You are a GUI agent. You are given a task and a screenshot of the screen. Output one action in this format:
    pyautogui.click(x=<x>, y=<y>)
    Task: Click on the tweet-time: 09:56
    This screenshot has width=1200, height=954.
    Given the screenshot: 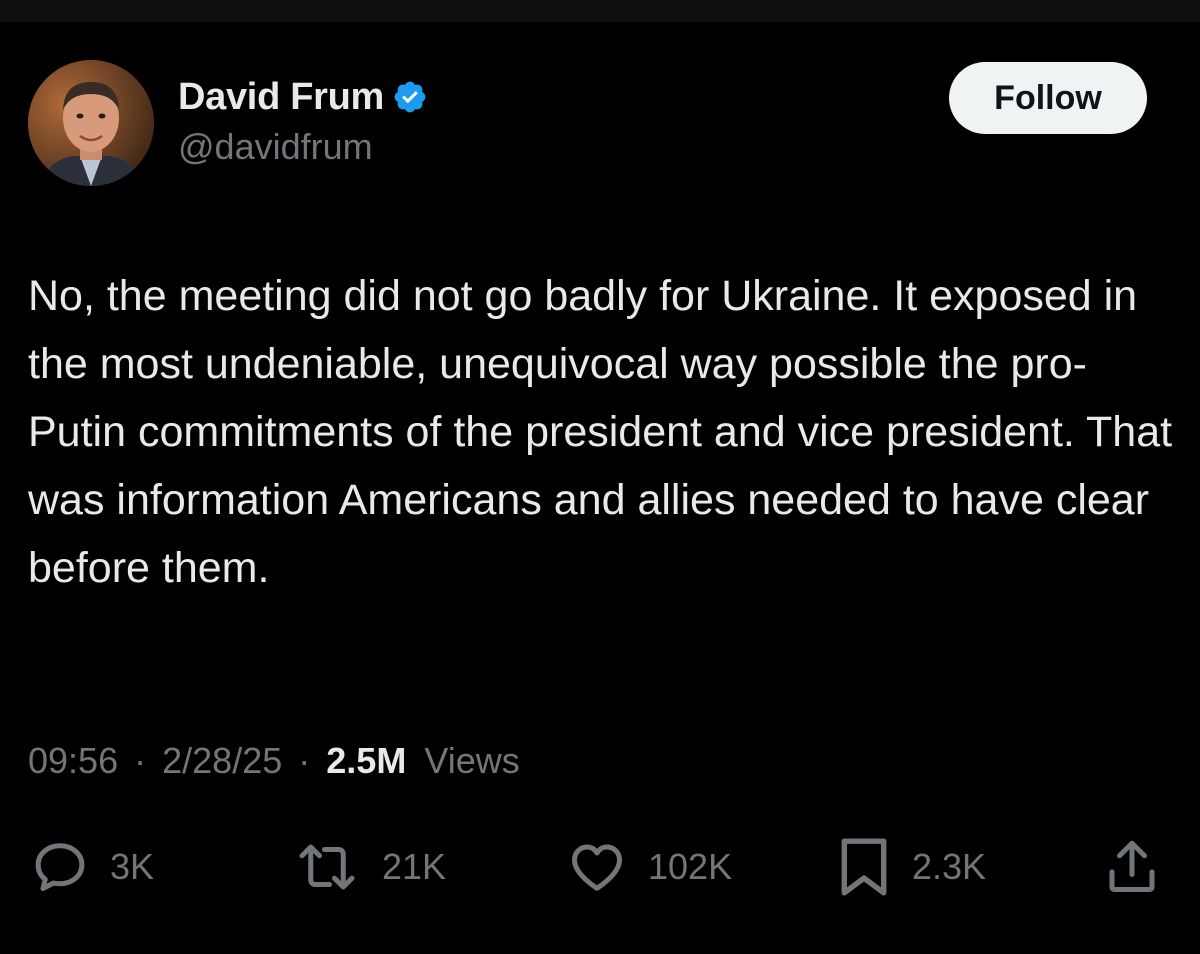 What is the action you would take?
    pyautogui.click(x=73, y=760)
    